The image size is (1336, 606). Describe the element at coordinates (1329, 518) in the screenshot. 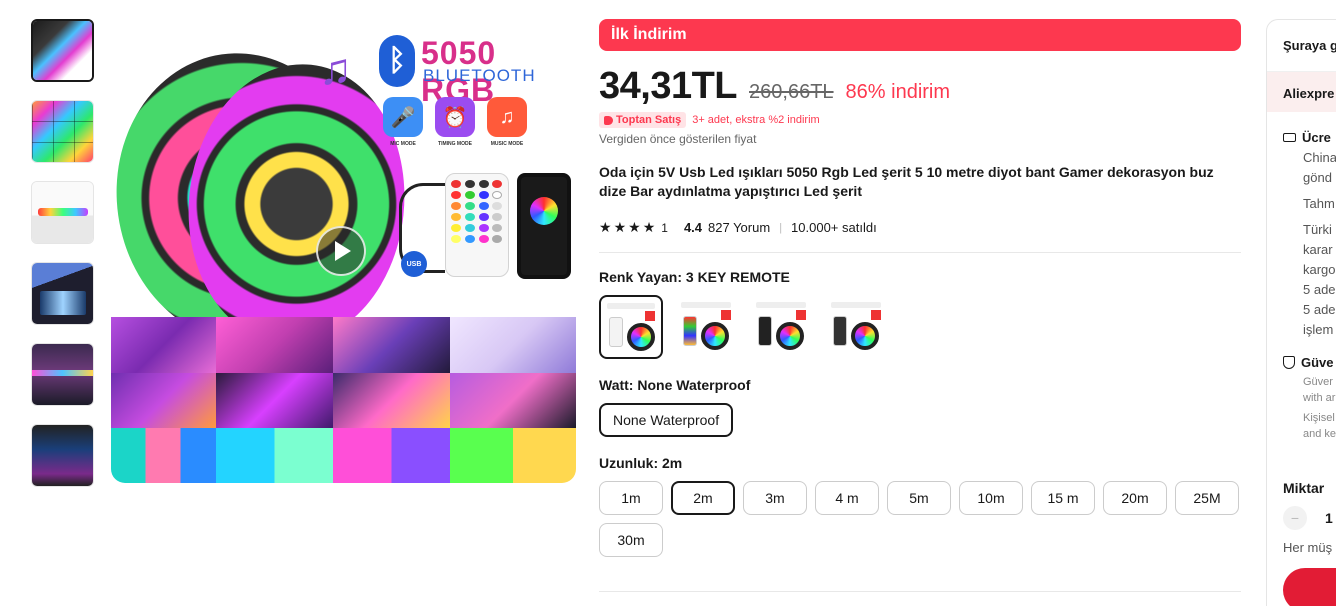

I see `quantity-value: 1` at that location.